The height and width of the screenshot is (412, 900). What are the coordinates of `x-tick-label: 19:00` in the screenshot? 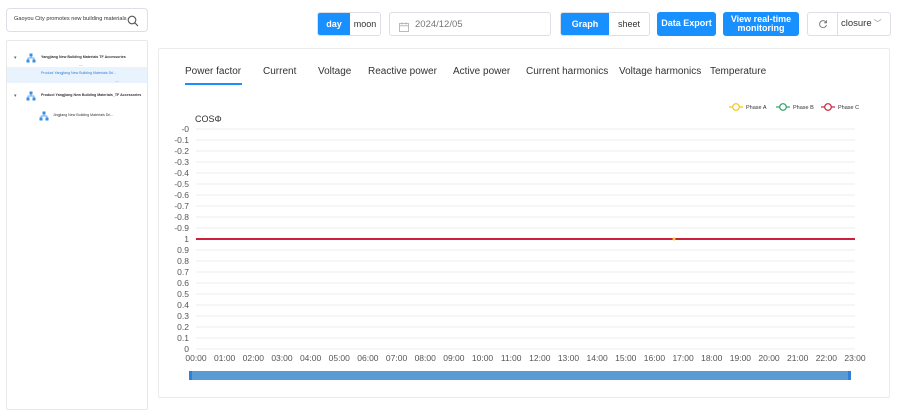 It's located at (741, 358).